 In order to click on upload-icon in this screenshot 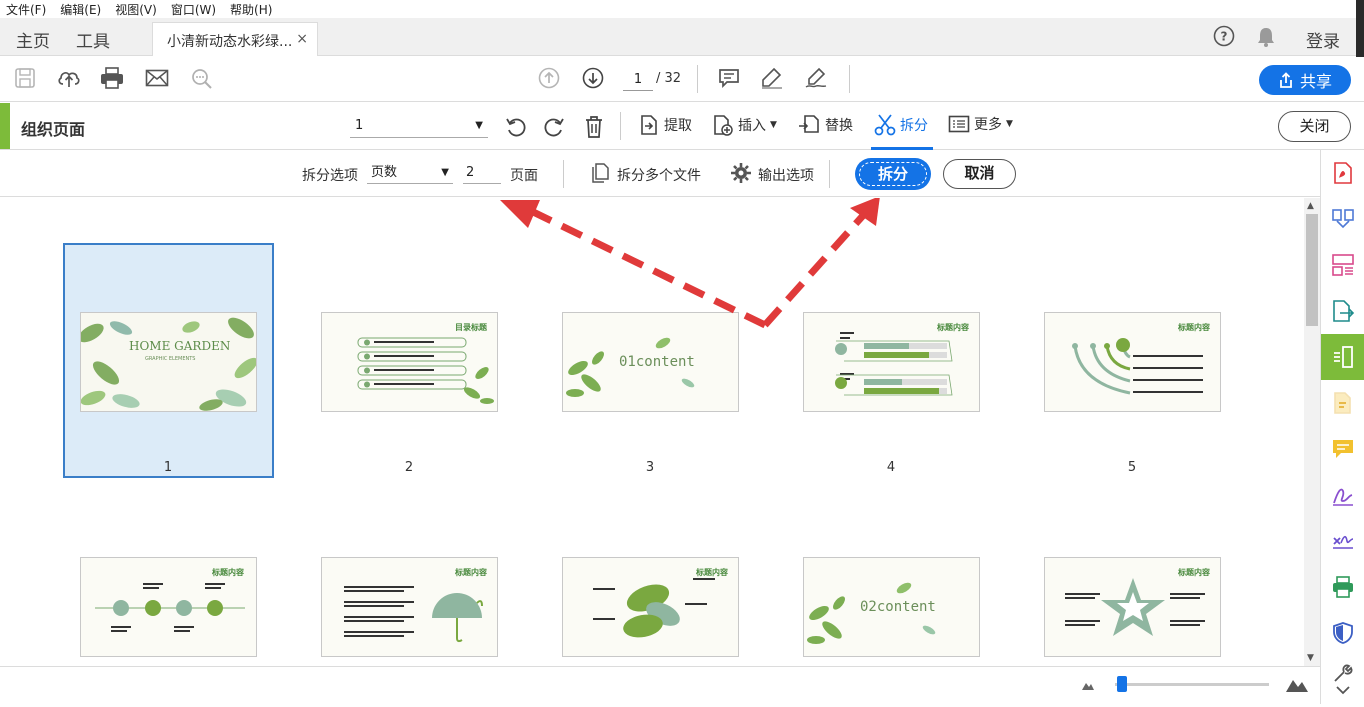, I will do `click(69, 78)`.